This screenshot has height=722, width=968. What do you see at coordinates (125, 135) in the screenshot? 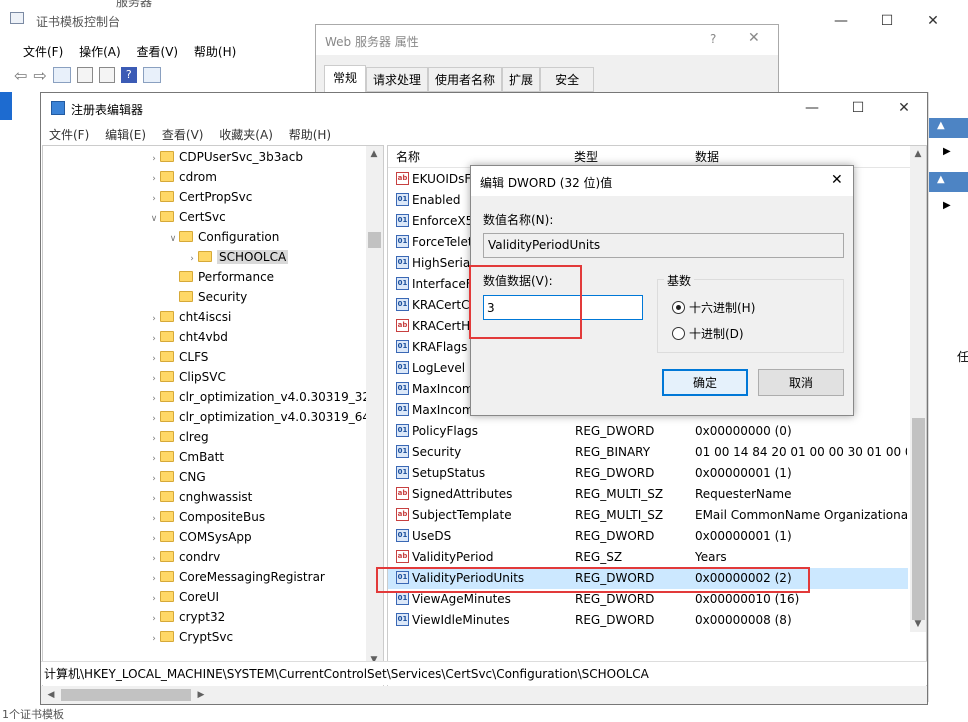
I see `regedit-menu-edit: 编辑(E)` at bounding box center [125, 135].